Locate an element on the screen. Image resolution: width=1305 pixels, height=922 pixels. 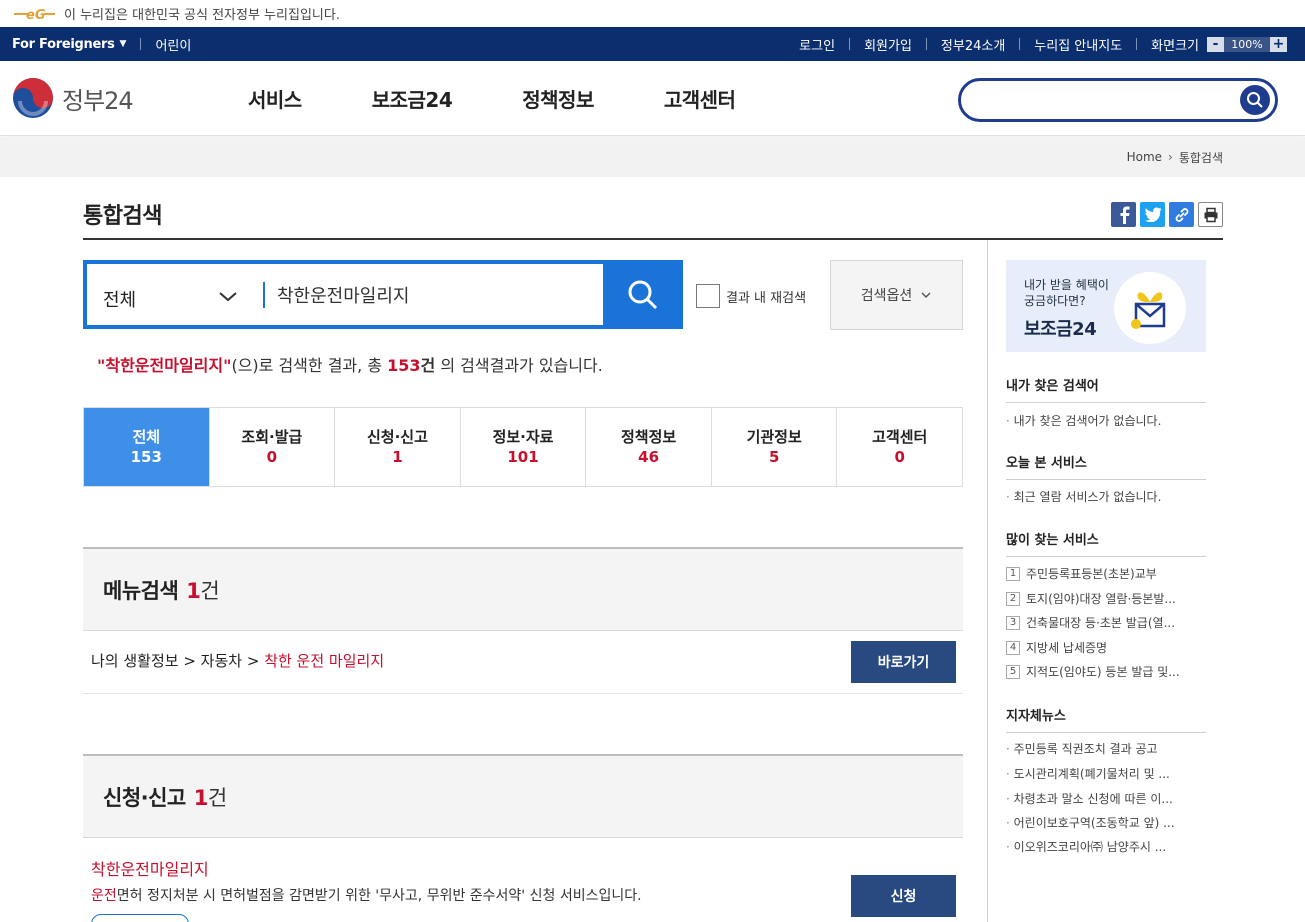
print-button is located at coordinates (1210, 214).